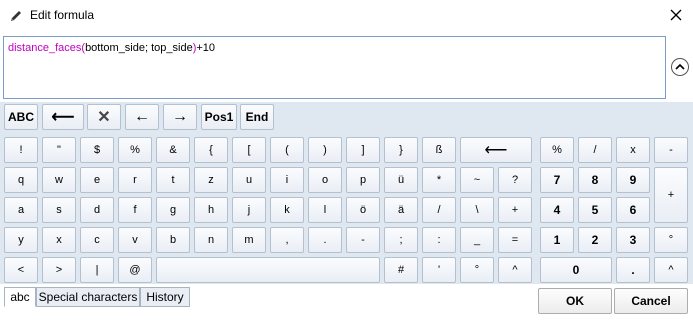  What do you see at coordinates (363, 150) in the screenshot?
I see `key: ]` at bounding box center [363, 150].